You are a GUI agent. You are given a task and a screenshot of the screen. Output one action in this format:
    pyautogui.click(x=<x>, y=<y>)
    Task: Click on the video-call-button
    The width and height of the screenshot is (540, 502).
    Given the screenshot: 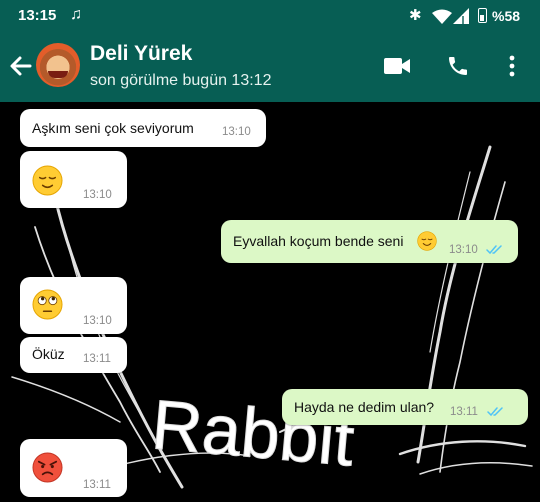 What is the action you would take?
    pyautogui.click(x=397, y=66)
    